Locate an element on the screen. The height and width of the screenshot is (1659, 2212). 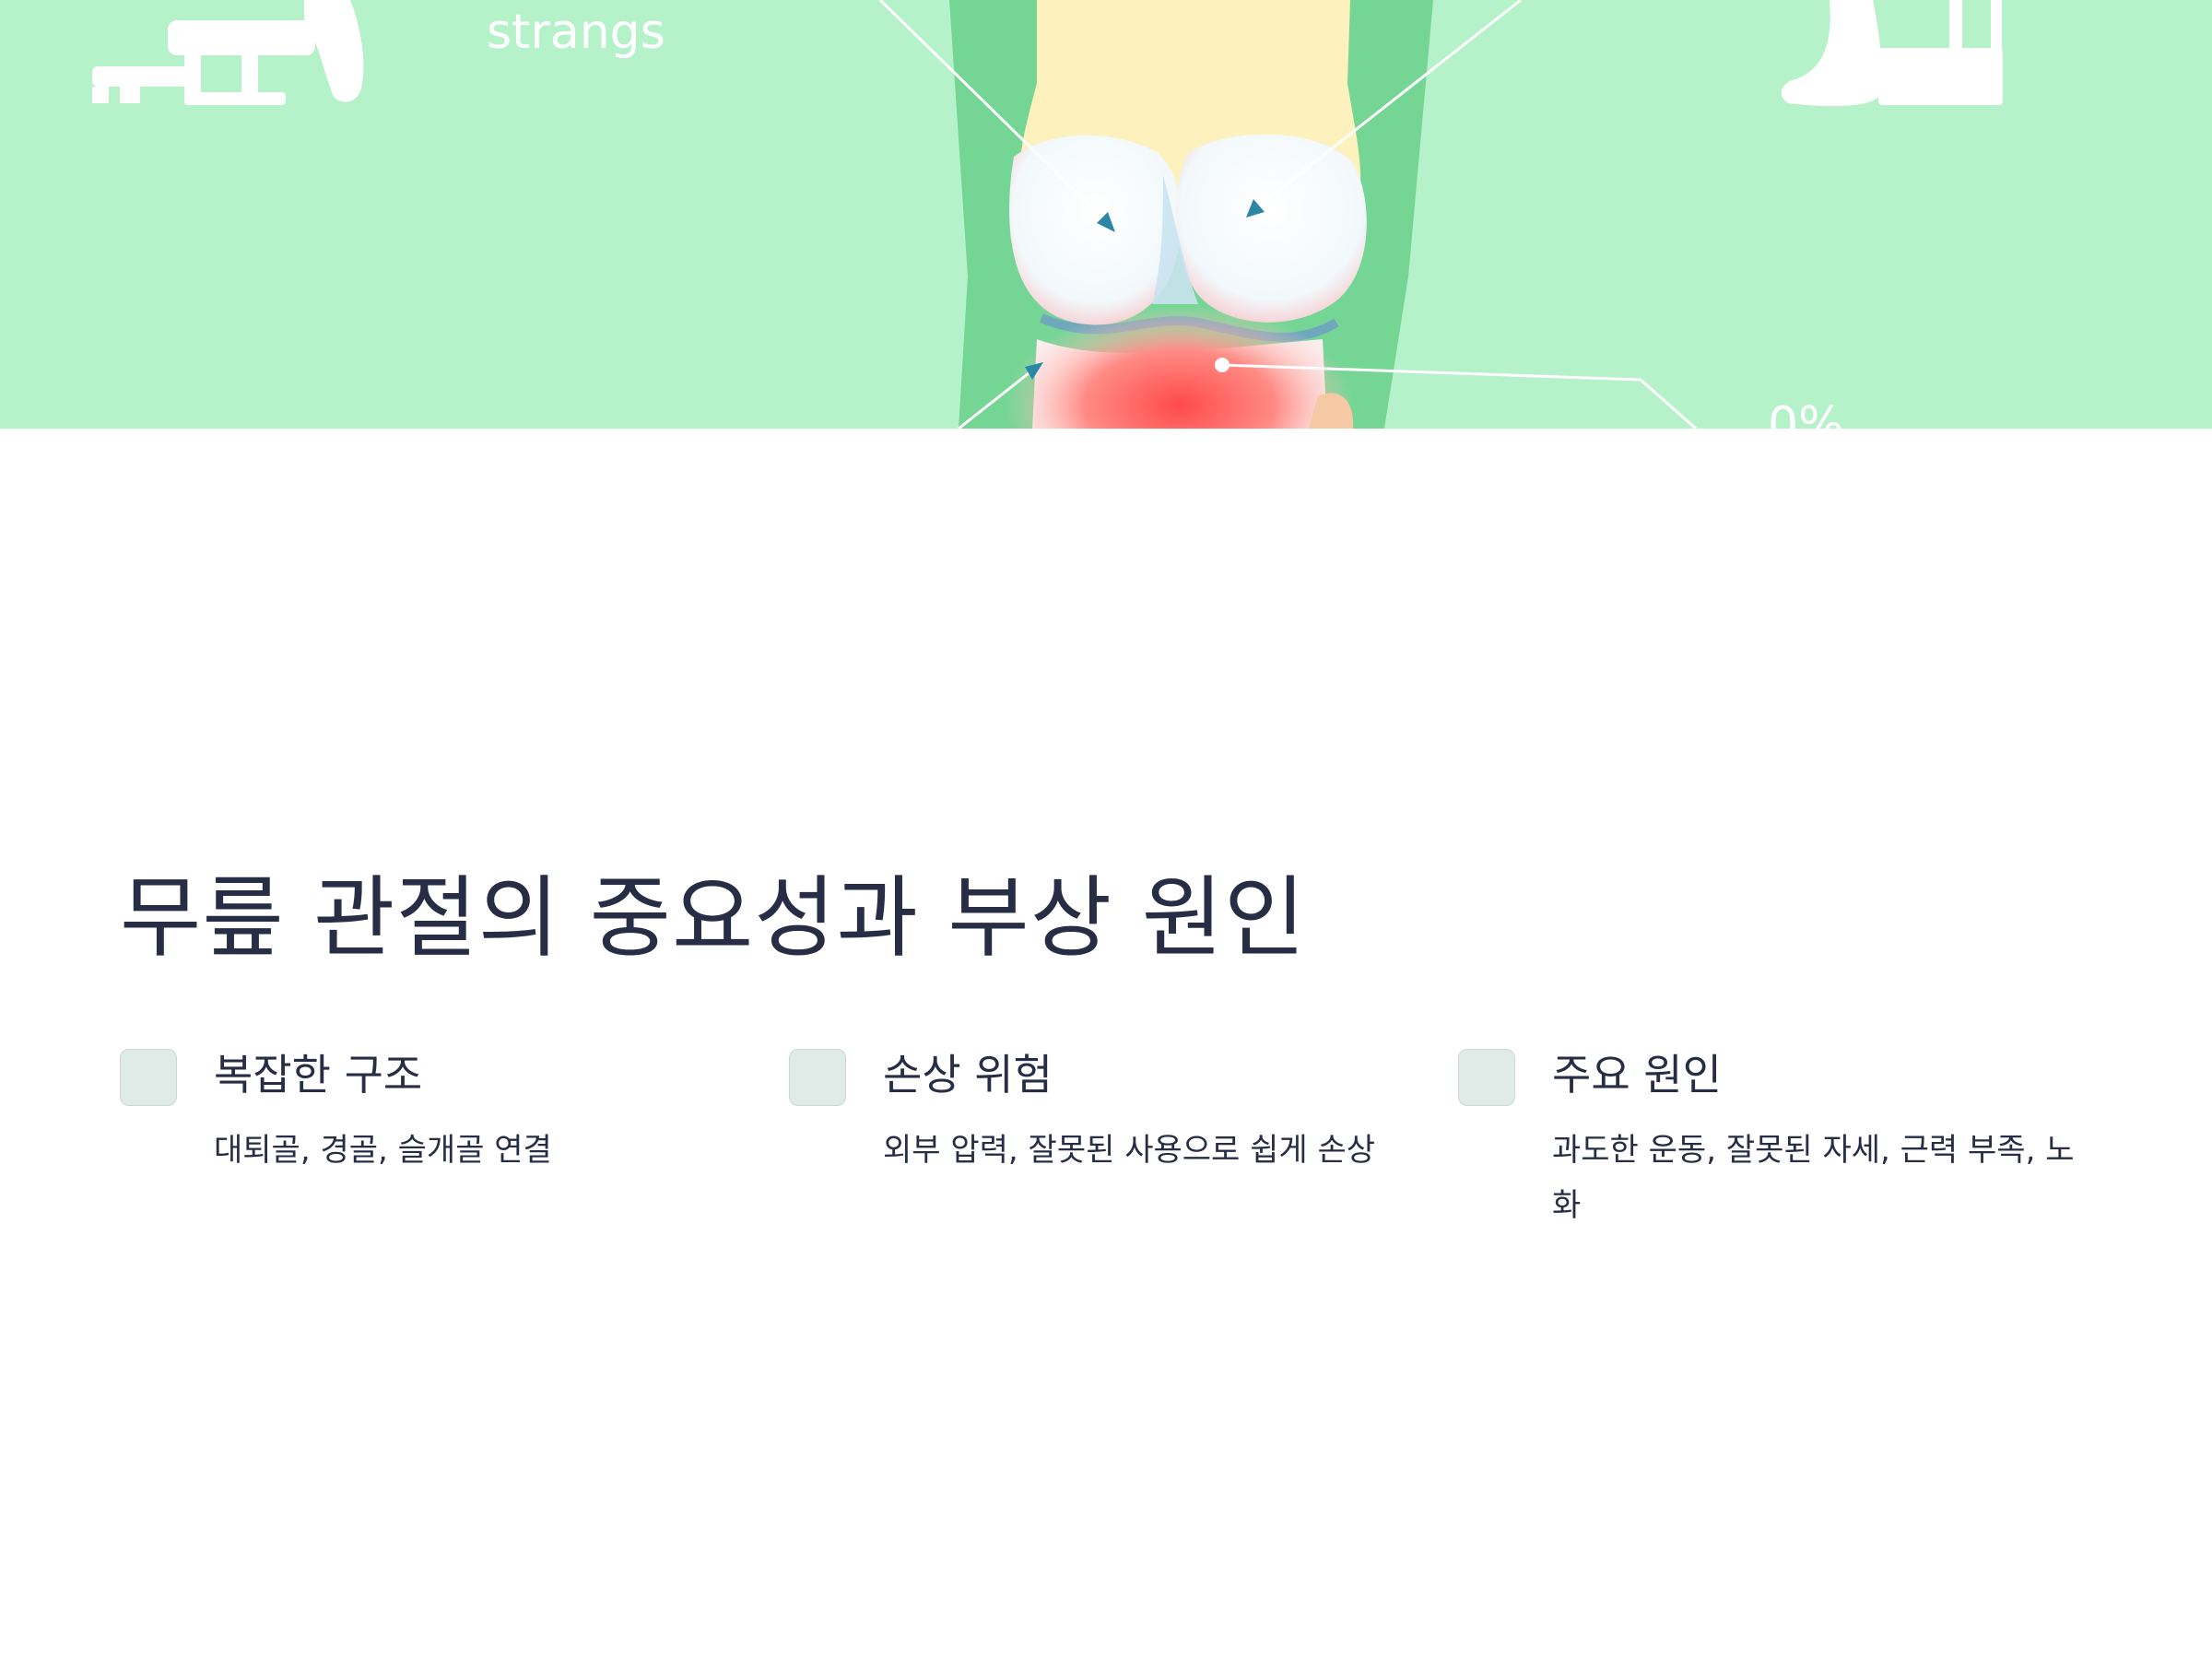
page-title: 무릎 관절의 중요성과 부상 원인 is located at coordinates (713, 918).